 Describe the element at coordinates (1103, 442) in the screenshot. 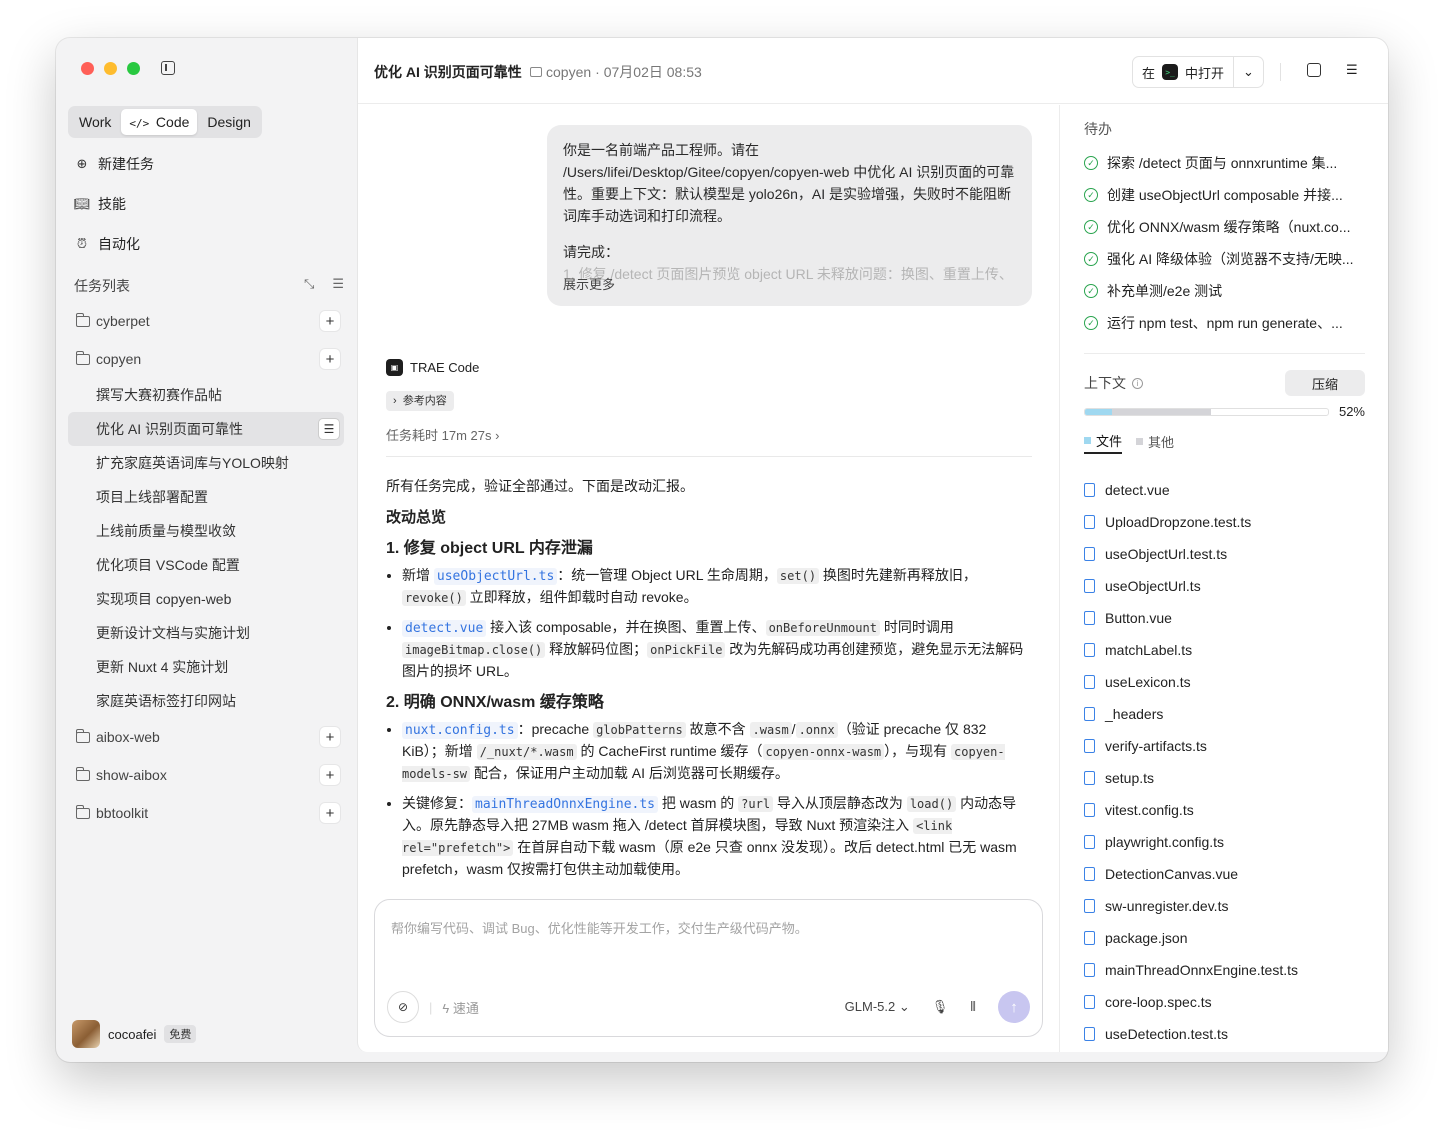

I see `tab-files: 文件` at that location.